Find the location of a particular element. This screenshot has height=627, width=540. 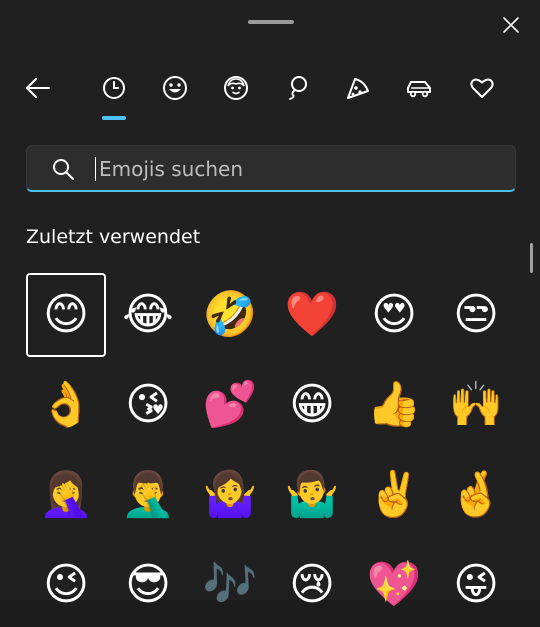

tab-recent is located at coordinates (114, 88).